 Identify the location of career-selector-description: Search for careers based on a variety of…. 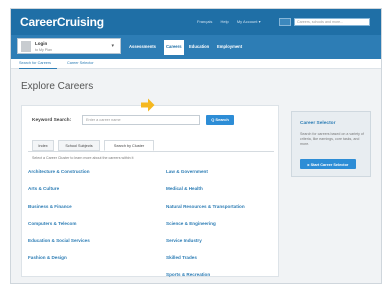
(332, 139).